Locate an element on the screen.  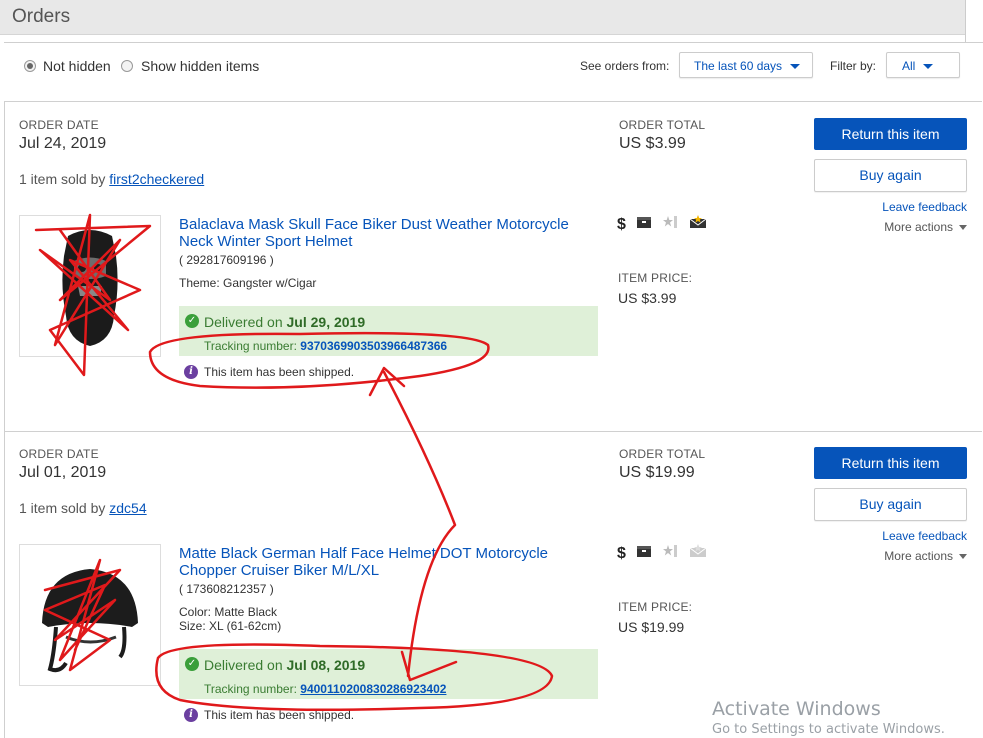
sold-by: 1 item sold by first2checkered is located at coordinates (111, 179).